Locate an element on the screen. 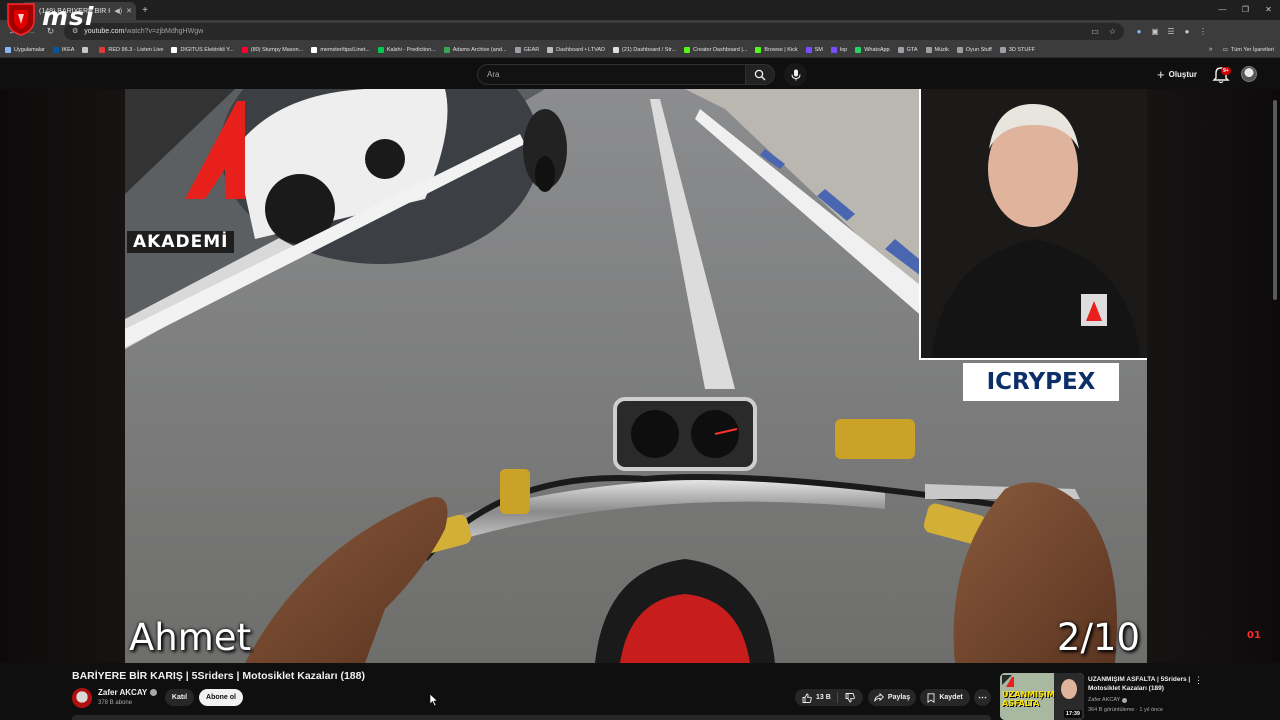  bookmark-item: GTA is located at coordinates (907, 49).